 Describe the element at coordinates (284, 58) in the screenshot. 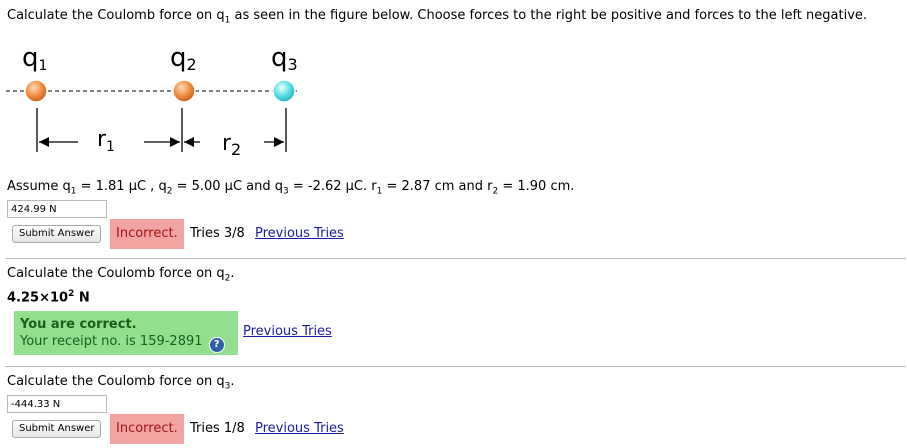

I see `q3-label: q3` at that location.